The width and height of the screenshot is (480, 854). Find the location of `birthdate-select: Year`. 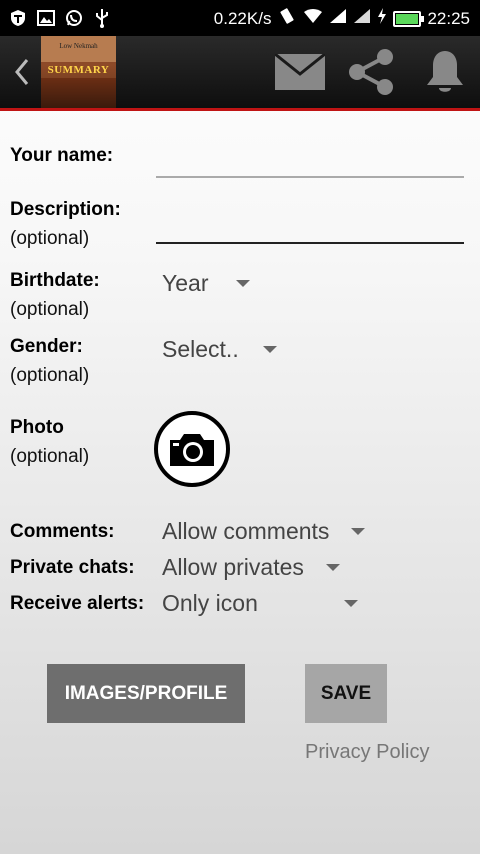

birthdate-select: Year is located at coordinates (206, 283).